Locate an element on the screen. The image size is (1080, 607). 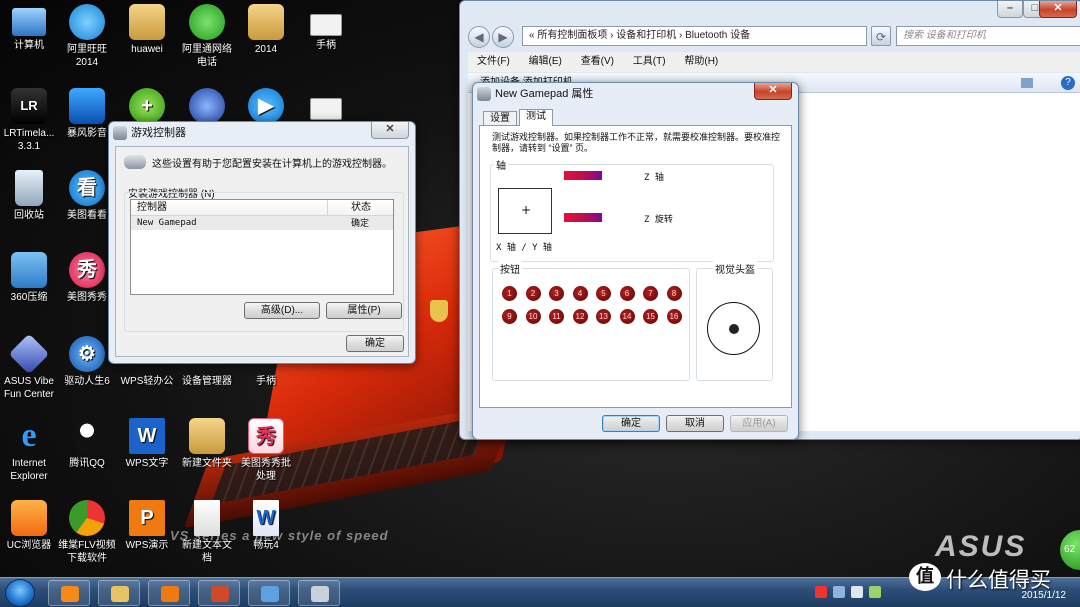
computer-icon is located at coordinates (29, 22).